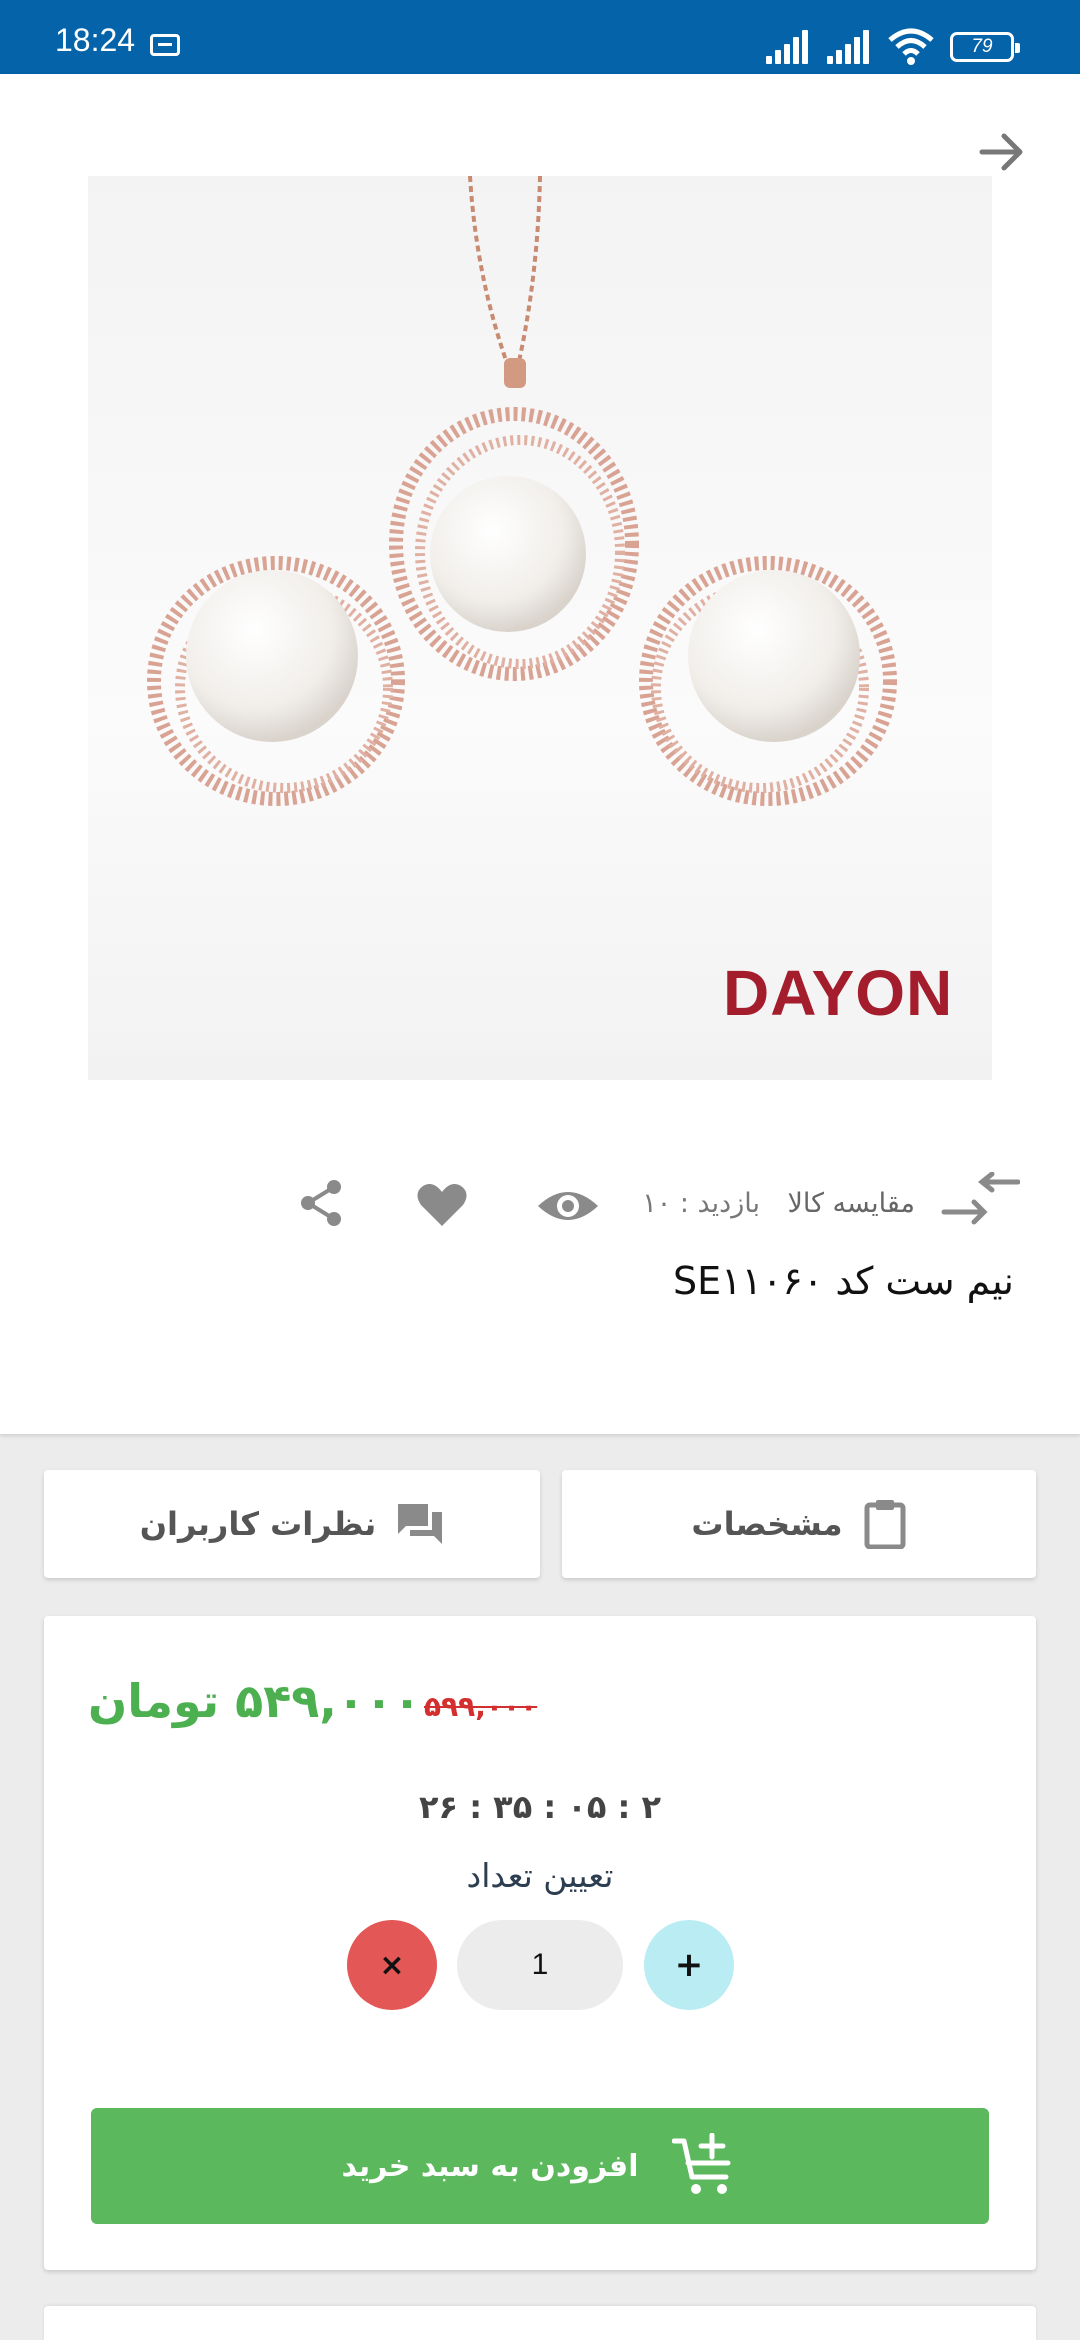 This screenshot has height=2340, width=1080. Describe the element at coordinates (982, 46) in the screenshot. I see `battery-level: 79` at that location.